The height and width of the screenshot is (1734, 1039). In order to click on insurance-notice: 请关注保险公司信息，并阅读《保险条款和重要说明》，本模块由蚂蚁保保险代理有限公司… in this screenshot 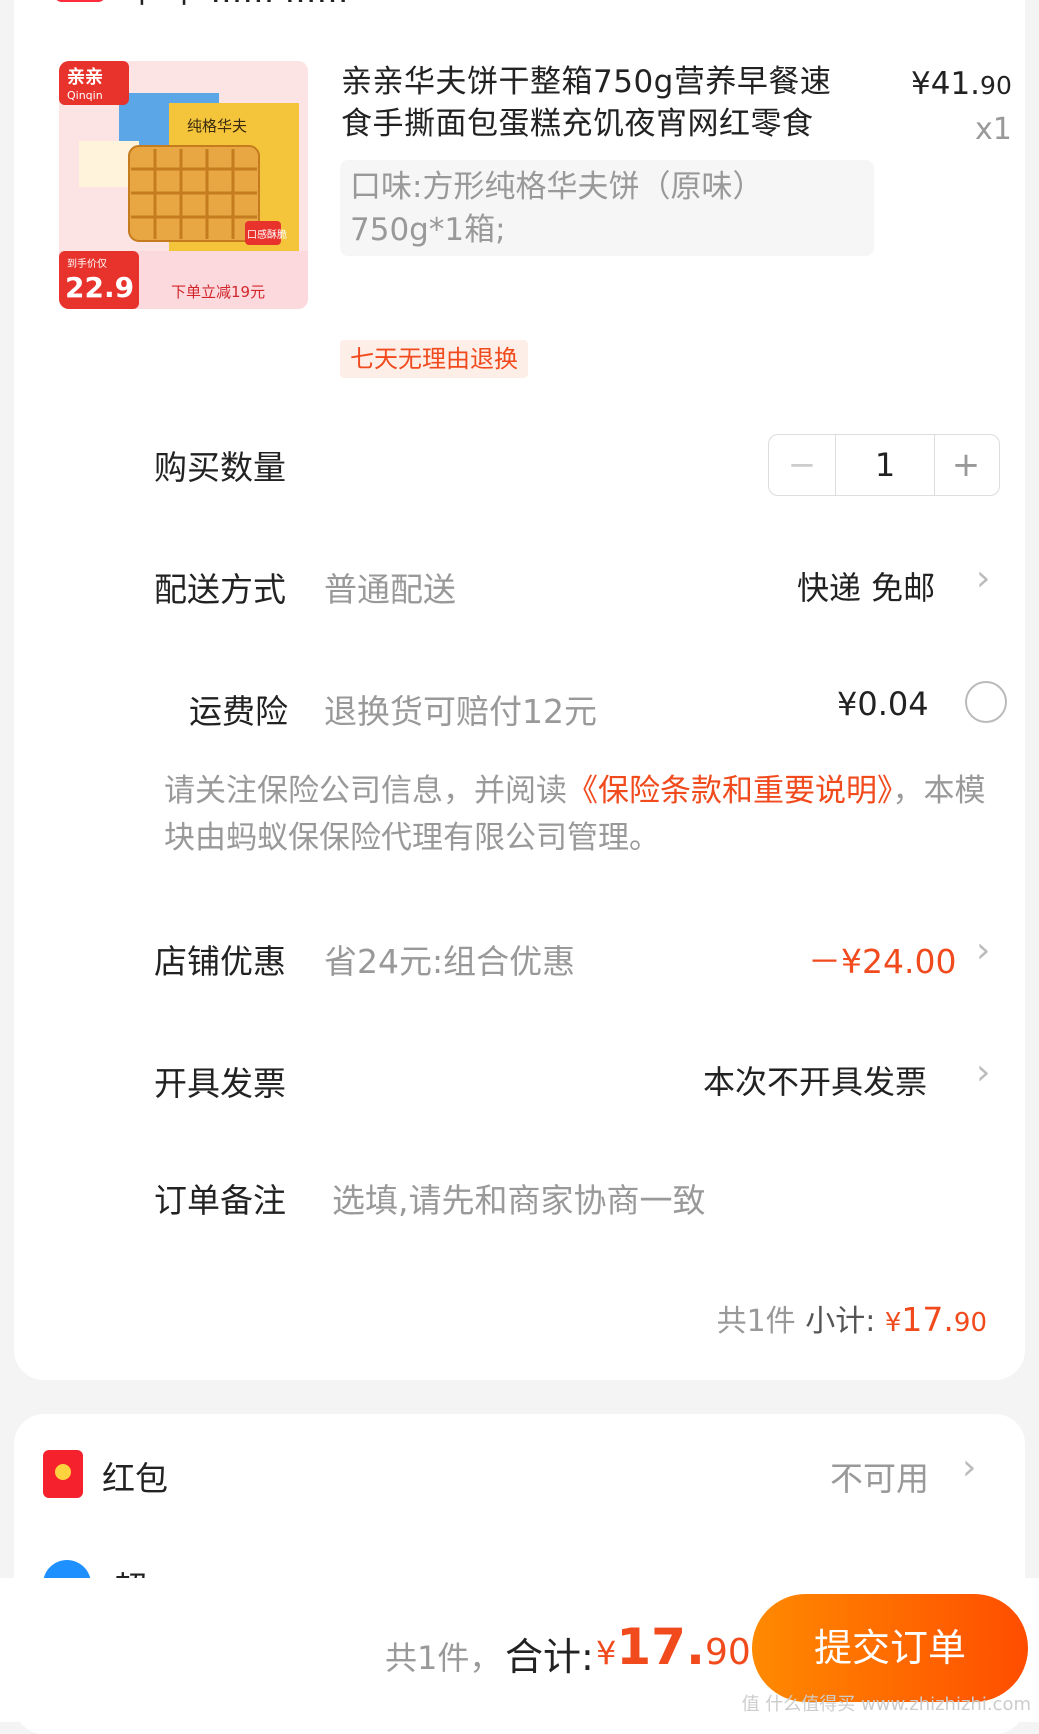, I will do `click(589, 815)`.